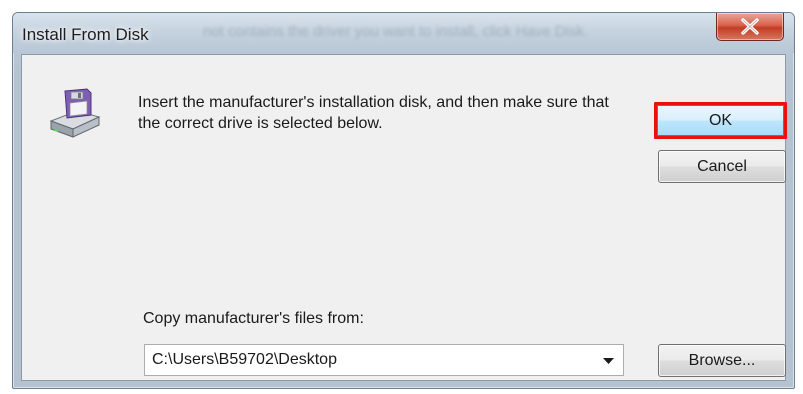 The image size is (803, 394). Describe the element at coordinates (253, 318) in the screenshot. I see `copy-from-label: Copy manufacturer's files from:` at that location.